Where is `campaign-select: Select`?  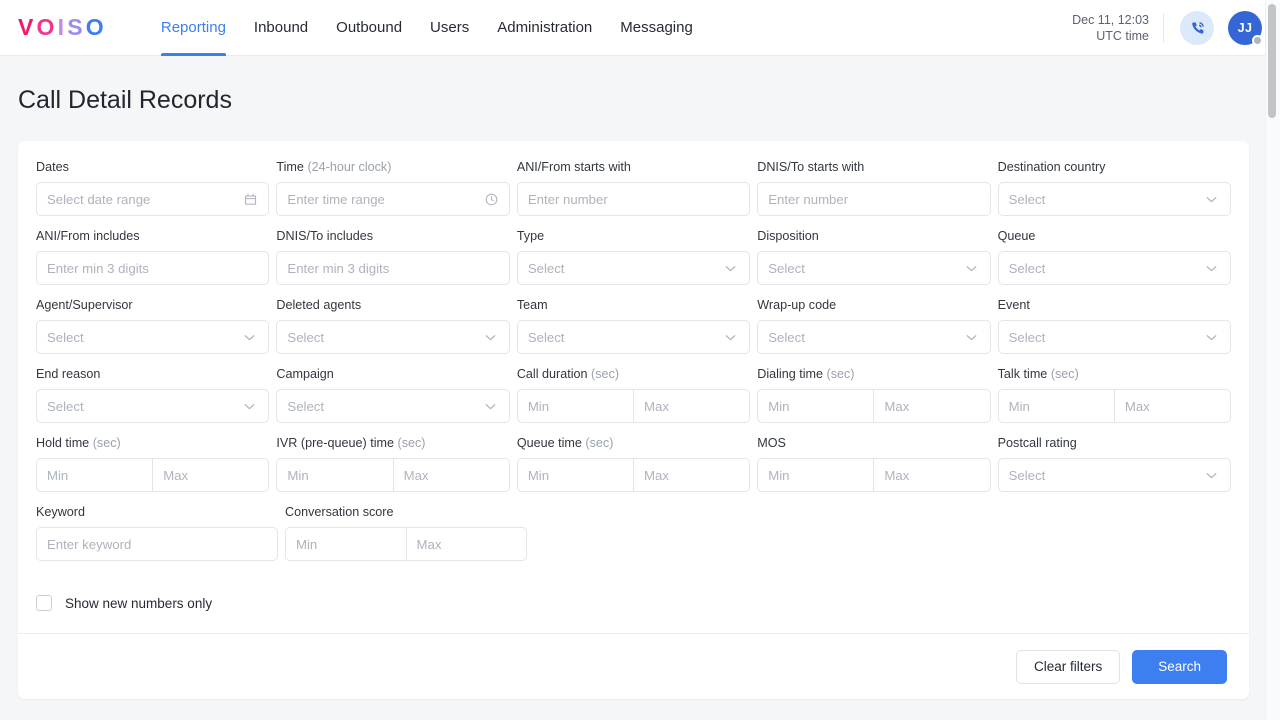 campaign-select: Select is located at coordinates (393, 406).